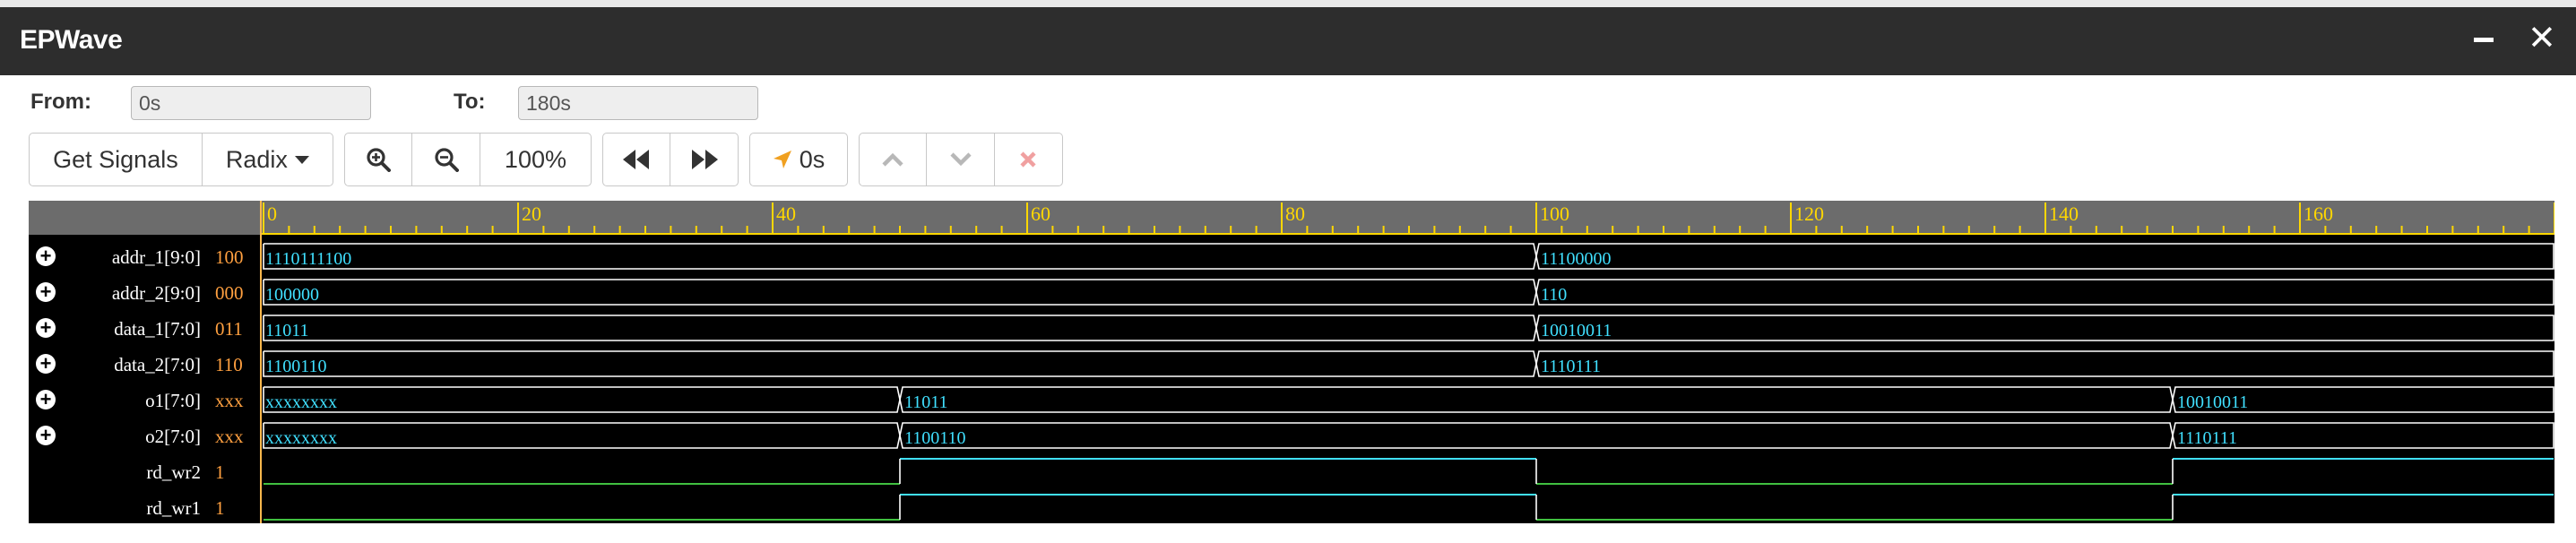 The image size is (2576, 543). What do you see at coordinates (157, 364) in the screenshot?
I see `signal-name: data_2[7:0]` at bounding box center [157, 364].